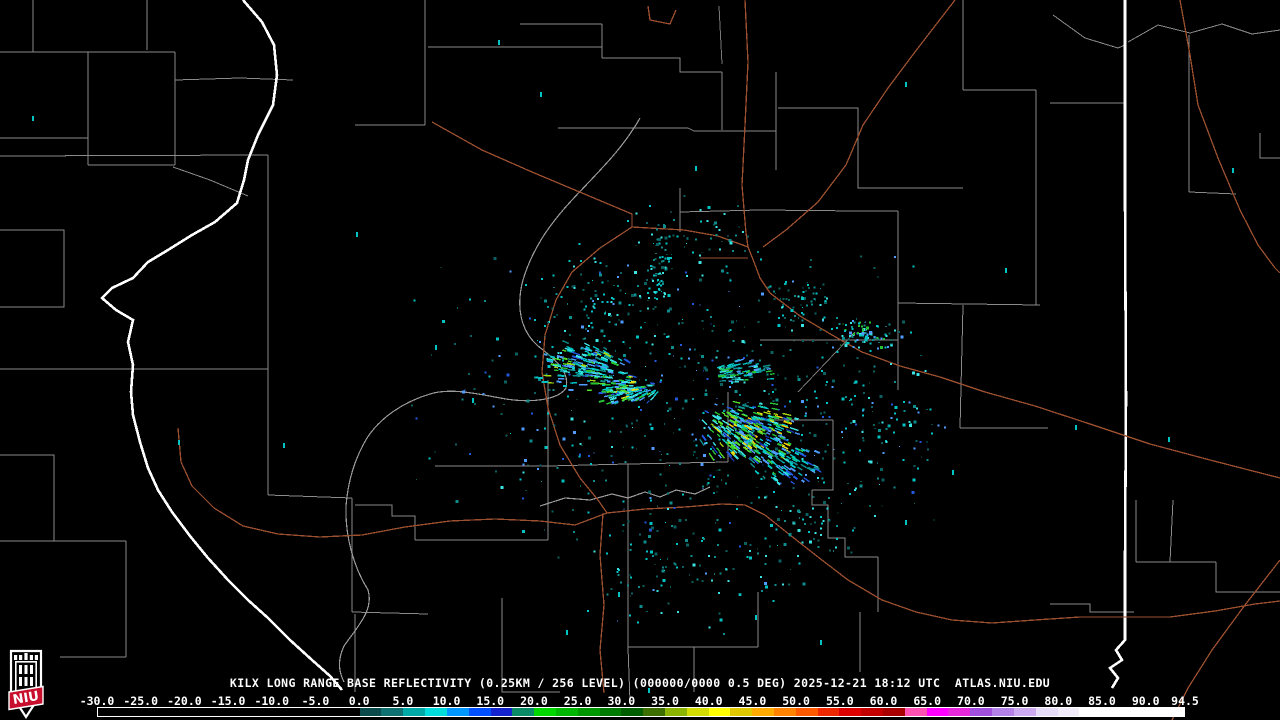  Describe the element at coordinates (534, 701) in the screenshot. I see `colorbar-tick-label: 20.0` at that location.